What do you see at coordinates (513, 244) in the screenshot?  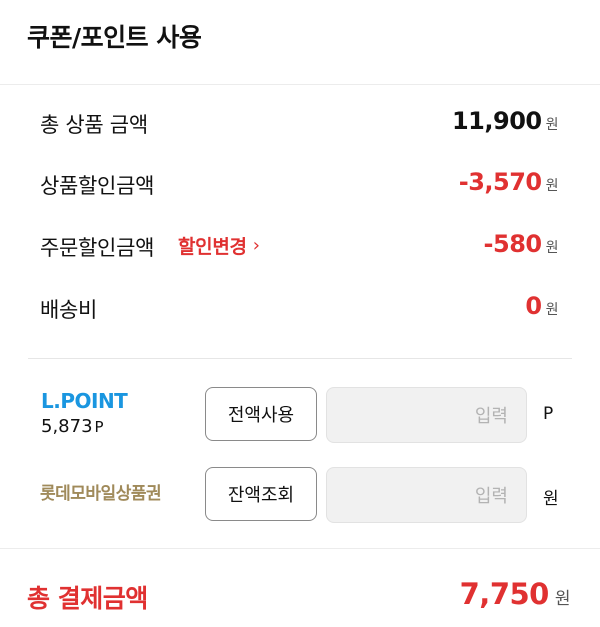 I see `order-discount-value: -580` at bounding box center [513, 244].